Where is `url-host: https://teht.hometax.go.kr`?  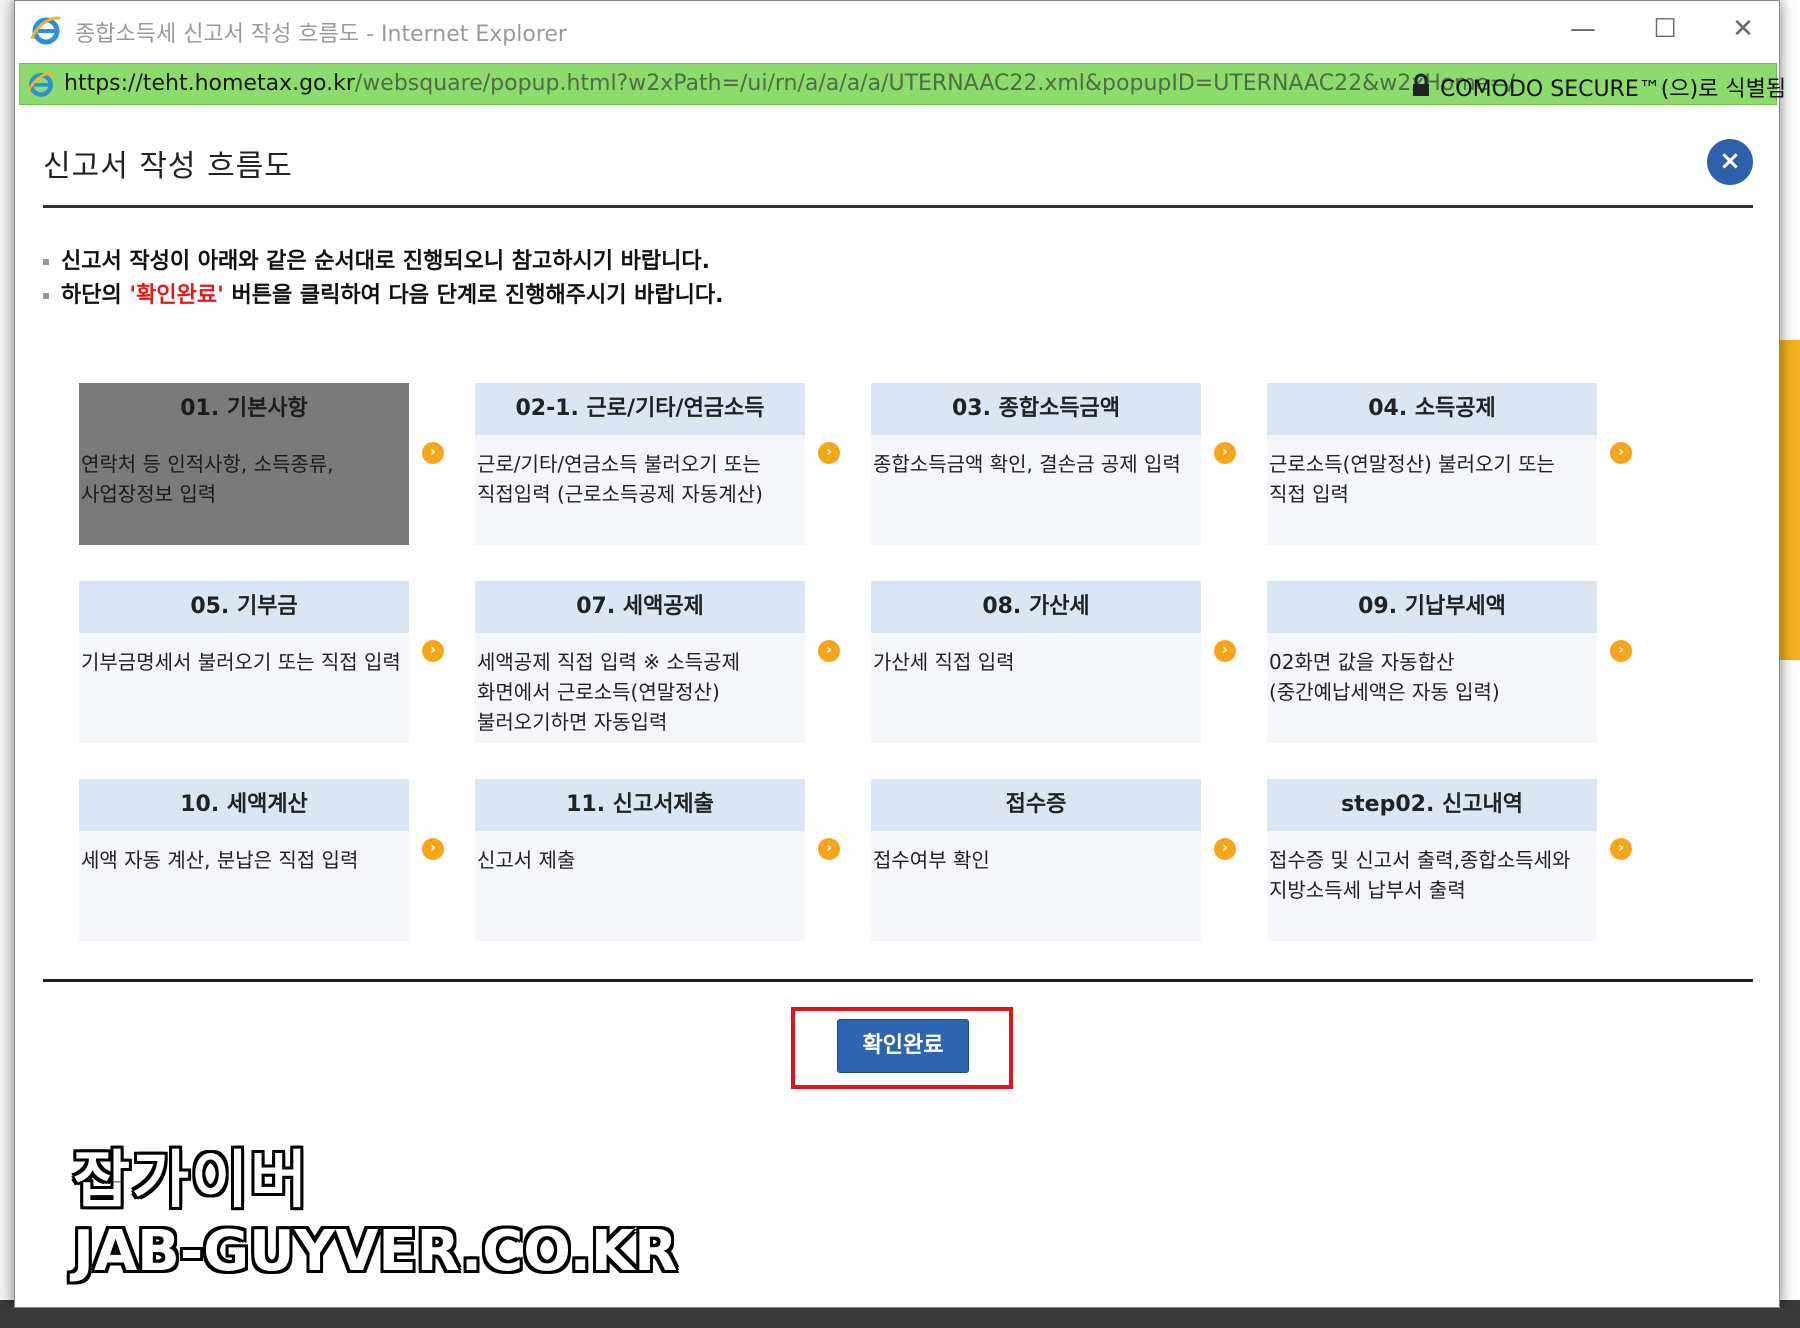
url-host: https://teht.hometax.go.kr is located at coordinates (209, 83).